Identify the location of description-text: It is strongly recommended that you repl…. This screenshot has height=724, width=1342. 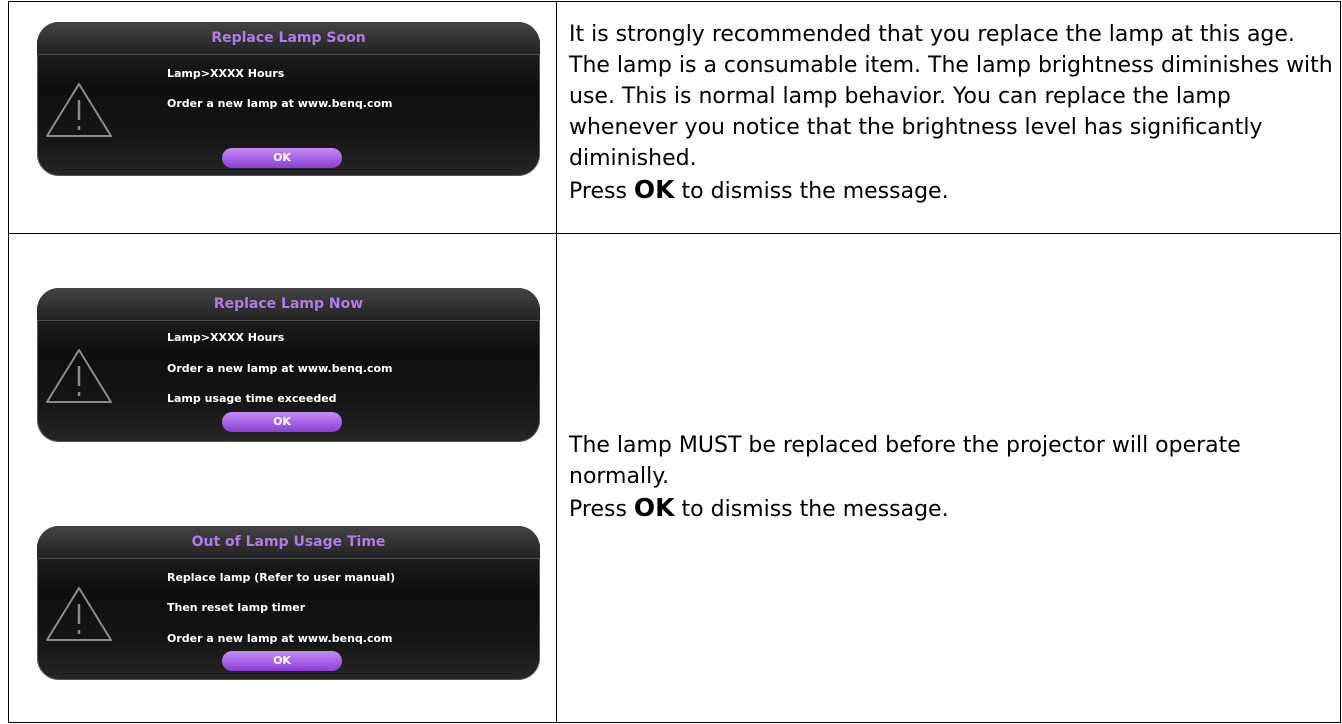
(951, 113).